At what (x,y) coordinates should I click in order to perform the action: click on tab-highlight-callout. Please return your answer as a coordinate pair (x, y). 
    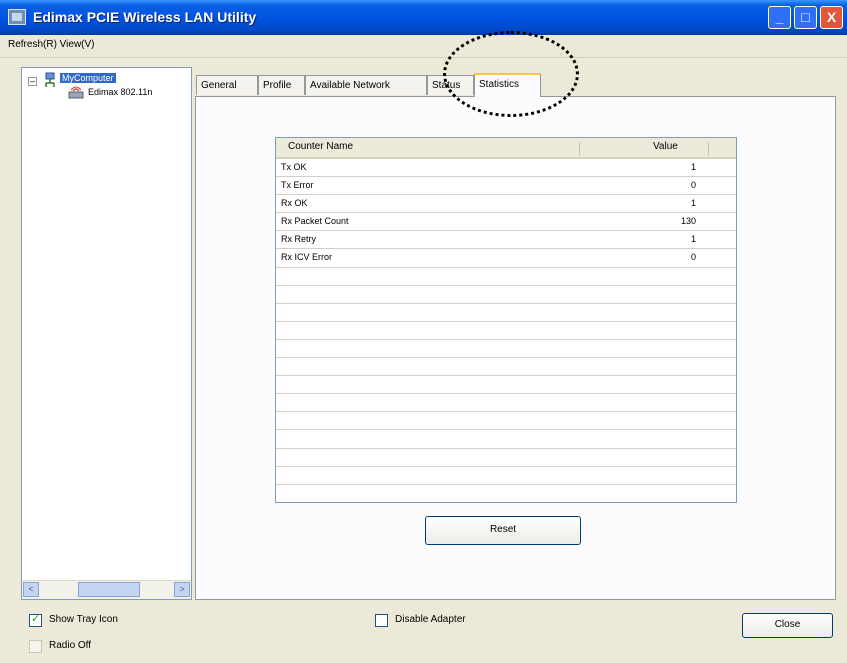
    Looking at the image, I should click on (511, 74).